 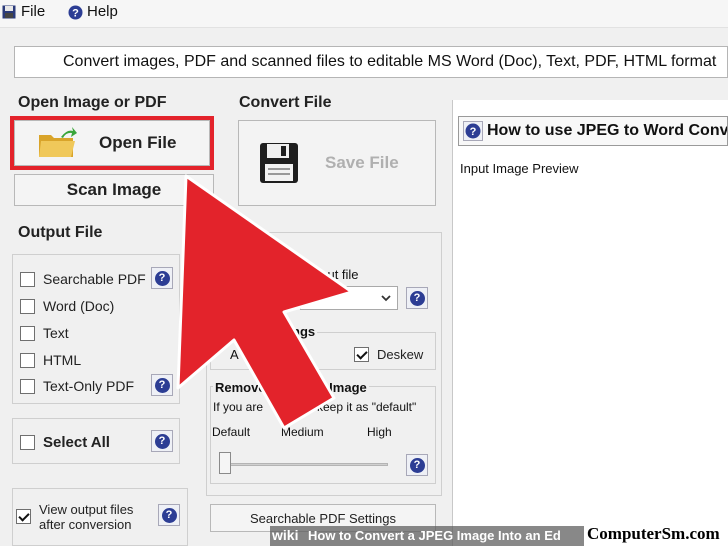 I want to click on footer-wiki: wiki, so click(x=285, y=535).